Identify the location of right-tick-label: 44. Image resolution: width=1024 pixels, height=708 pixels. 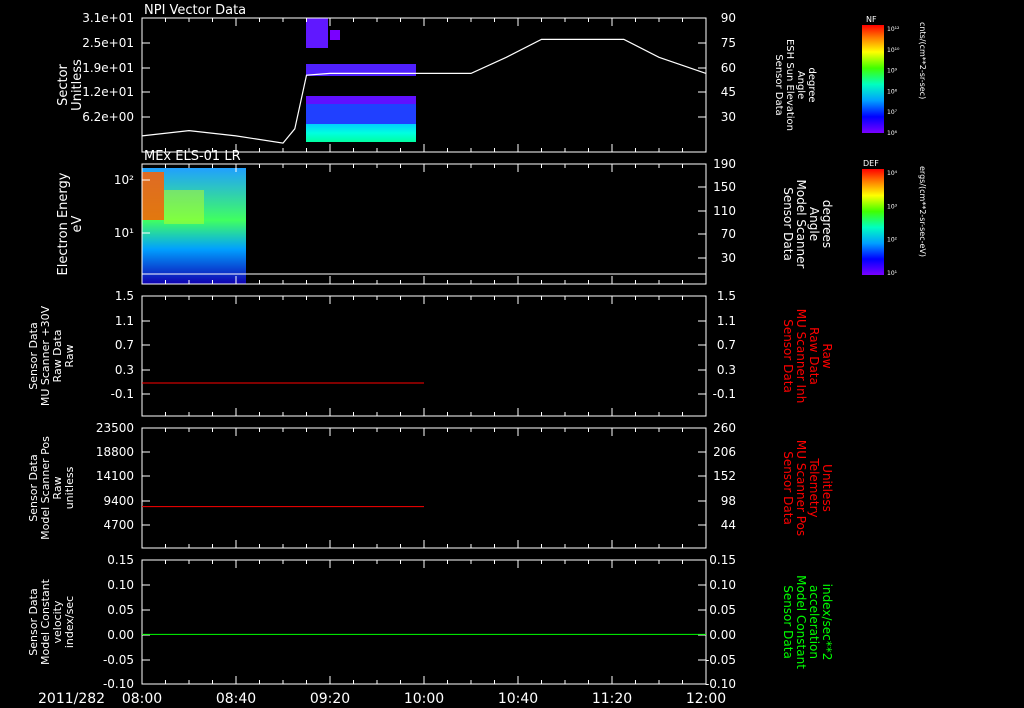
(728, 525).